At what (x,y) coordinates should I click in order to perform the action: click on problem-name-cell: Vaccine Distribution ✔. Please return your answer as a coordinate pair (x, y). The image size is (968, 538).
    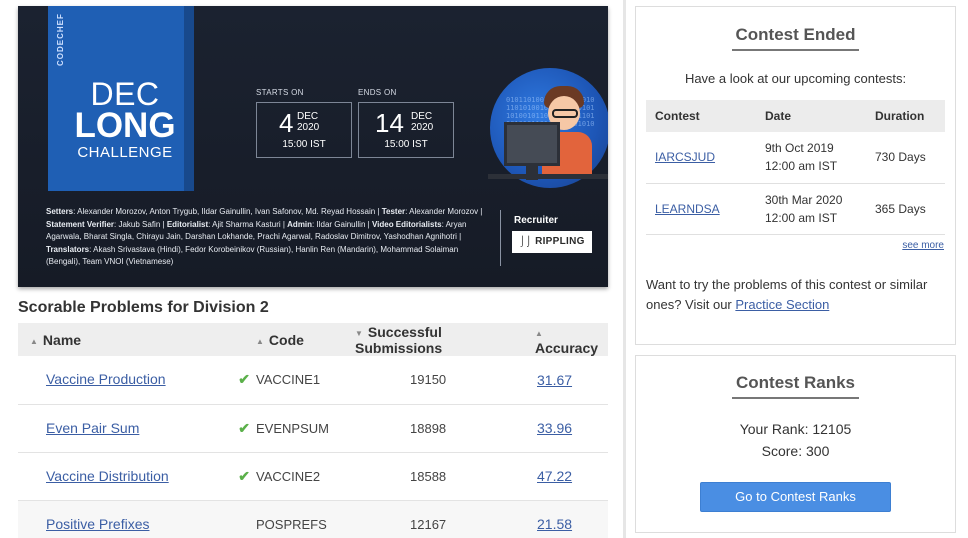
    Looking at the image, I should click on (137, 476).